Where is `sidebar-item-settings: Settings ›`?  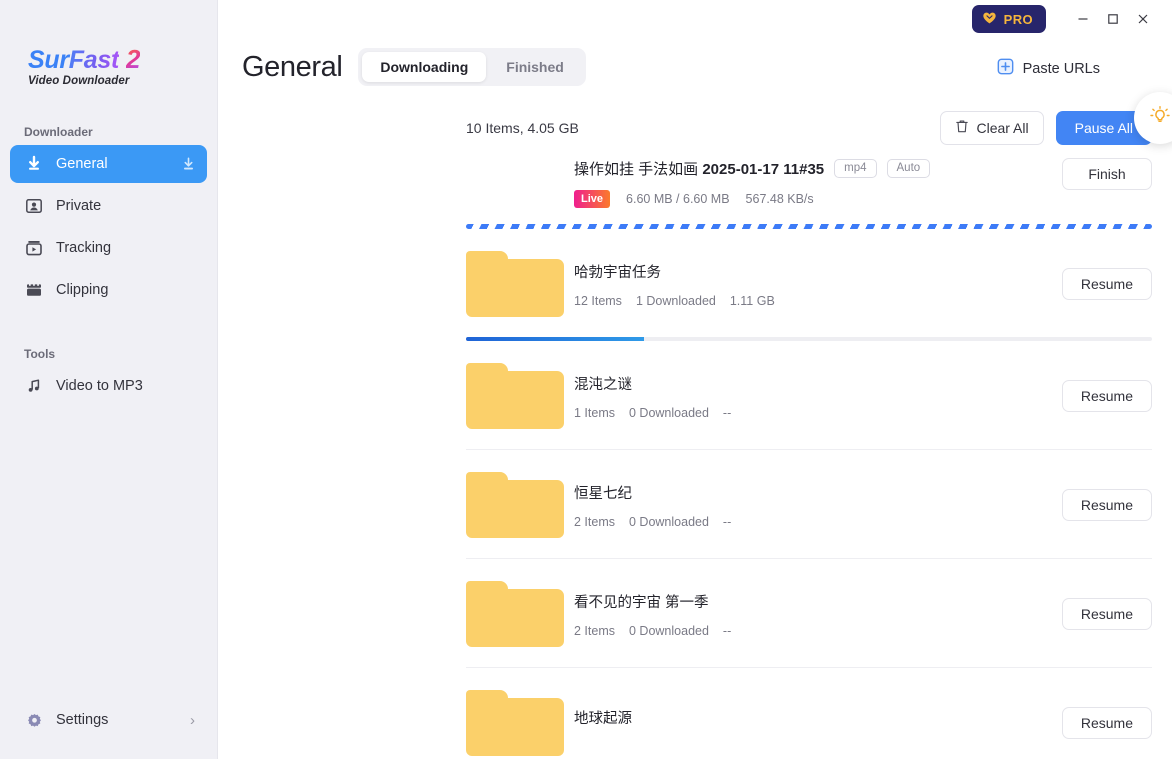 sidebar-item-settings: Settings › is located at coordinates (108, 720).